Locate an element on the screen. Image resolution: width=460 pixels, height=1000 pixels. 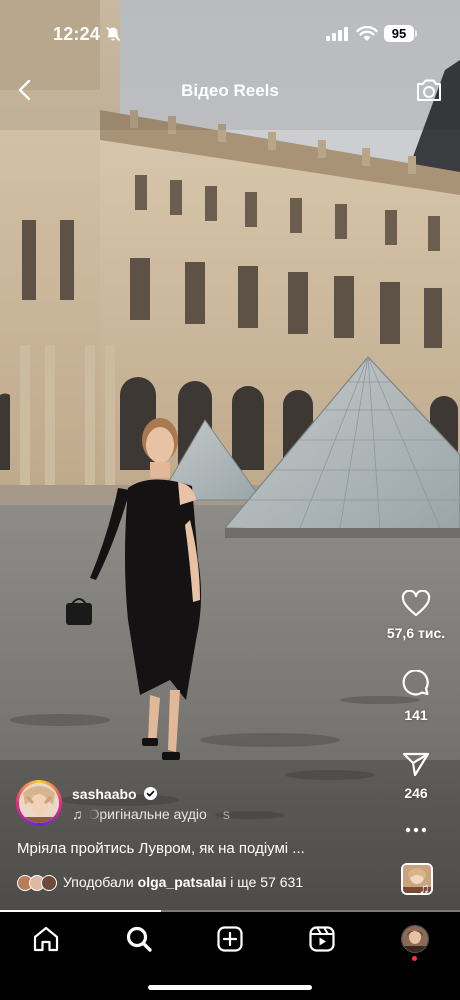
comment-button: 141 is located at coordinates (416, 696).